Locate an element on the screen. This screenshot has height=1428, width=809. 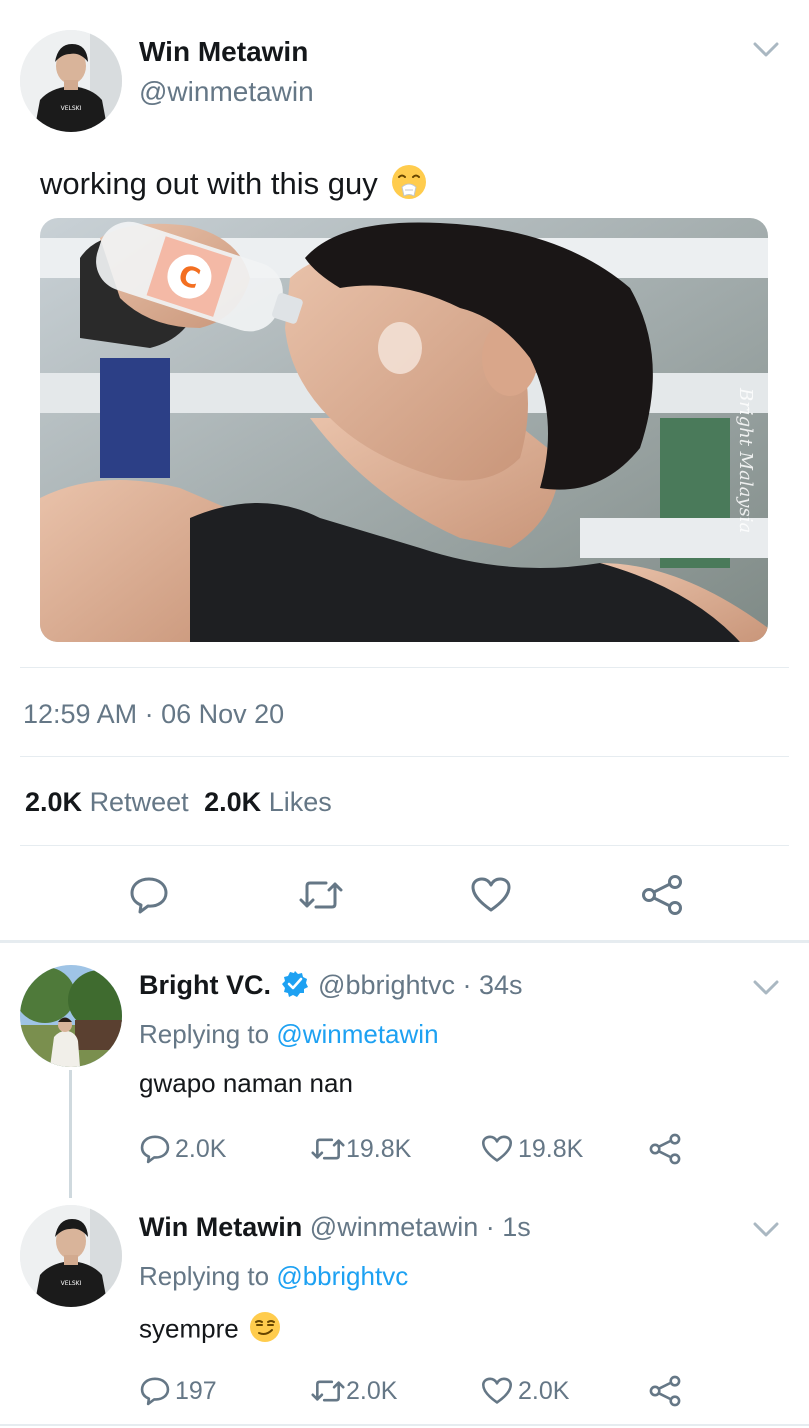
verified-badge-icon is located at coordinates (295, 987).